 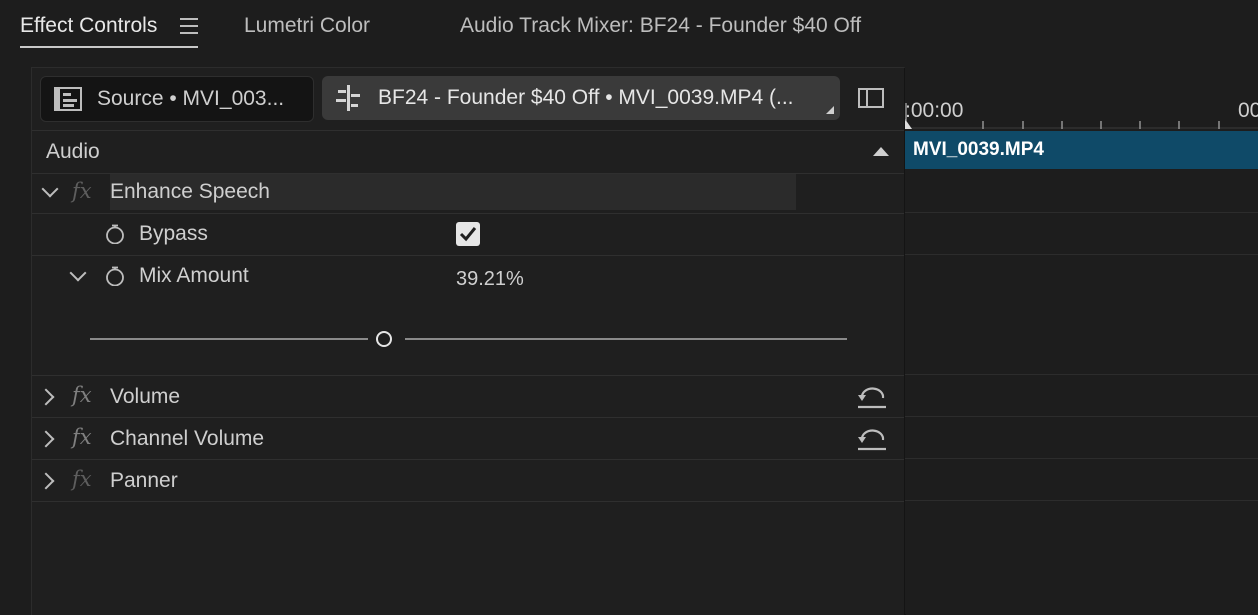 What do you see at coordinates (68, 99) in the screenshot?
I see `source-clip-icon` at bounding box center [68, 99].